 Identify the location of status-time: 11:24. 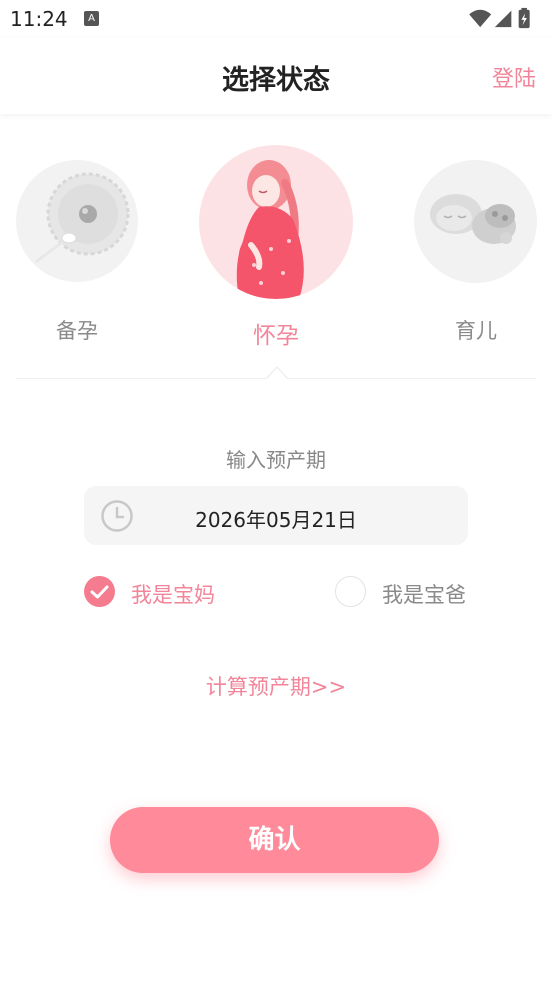
(39, 19).